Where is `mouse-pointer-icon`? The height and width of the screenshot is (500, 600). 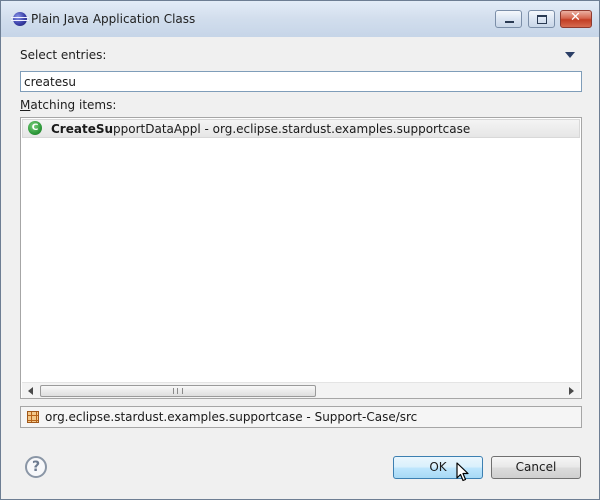
mouse-pointer-icon is located at coordinates (462, 472).